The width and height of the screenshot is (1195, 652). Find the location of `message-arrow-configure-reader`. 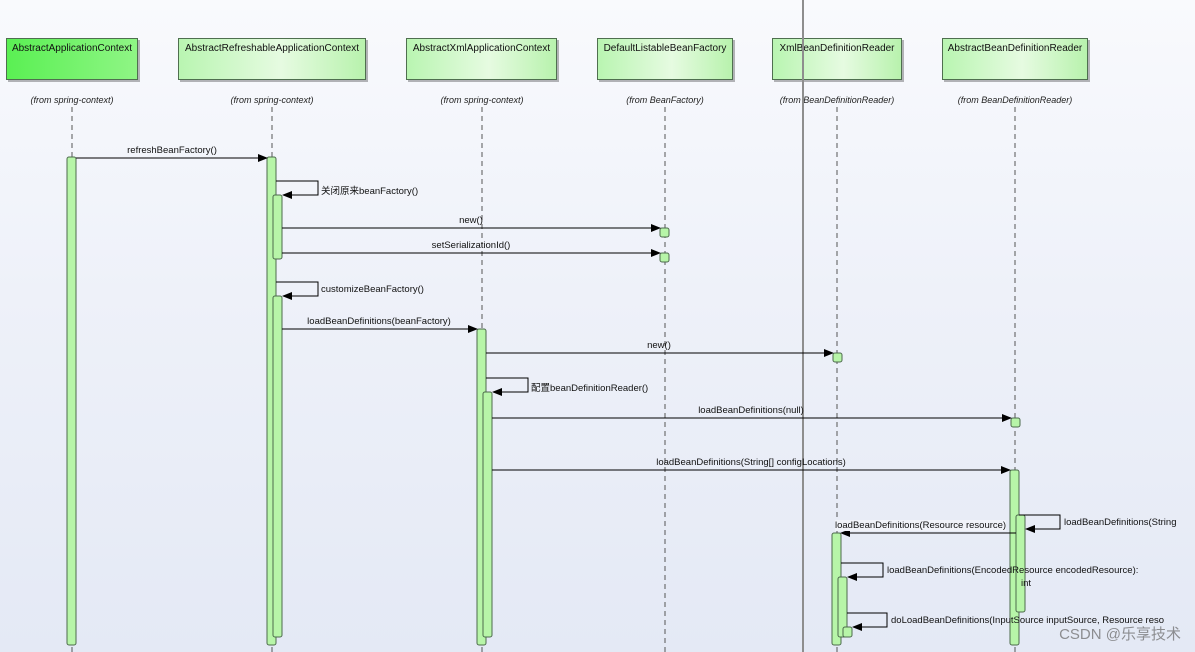

message-arrow-configure-reader is located at coordinates (507, 386).